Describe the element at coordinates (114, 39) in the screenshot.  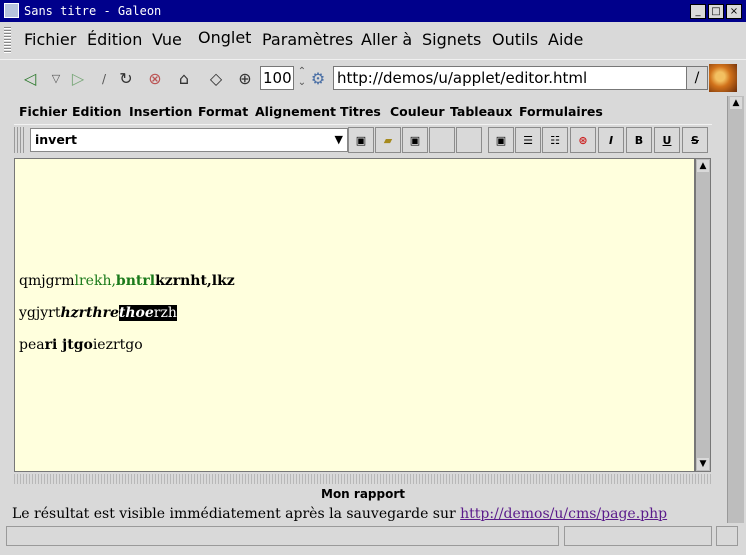
I see `menu-edition: Édition` at that location.